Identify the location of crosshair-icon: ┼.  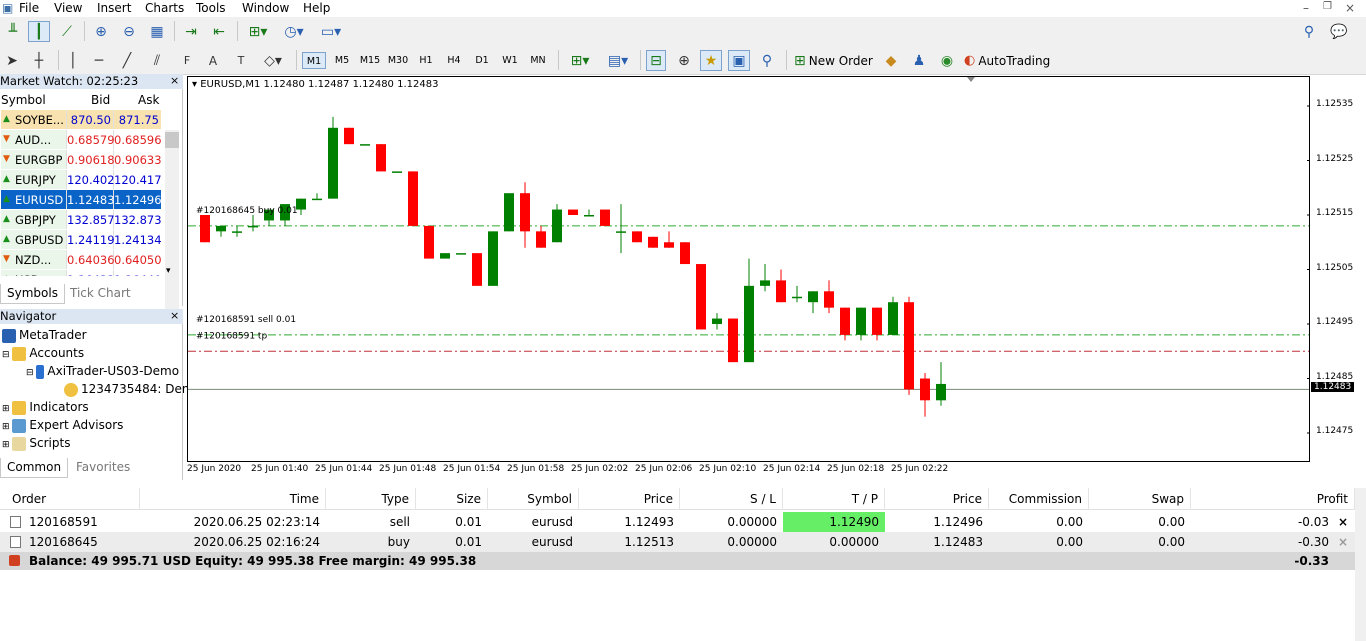
(39, 60).